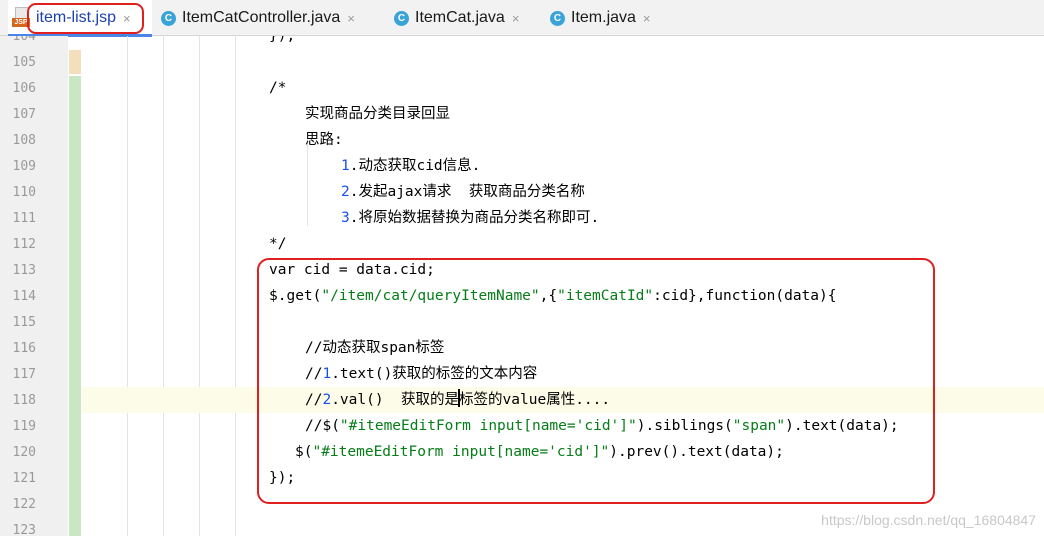 The image size is (1044, 536). What do you see at coordinates (377, 114) in the screenshot?
I see `code-line: 实现商品分类目录回显` at bounding box center [377, 114].